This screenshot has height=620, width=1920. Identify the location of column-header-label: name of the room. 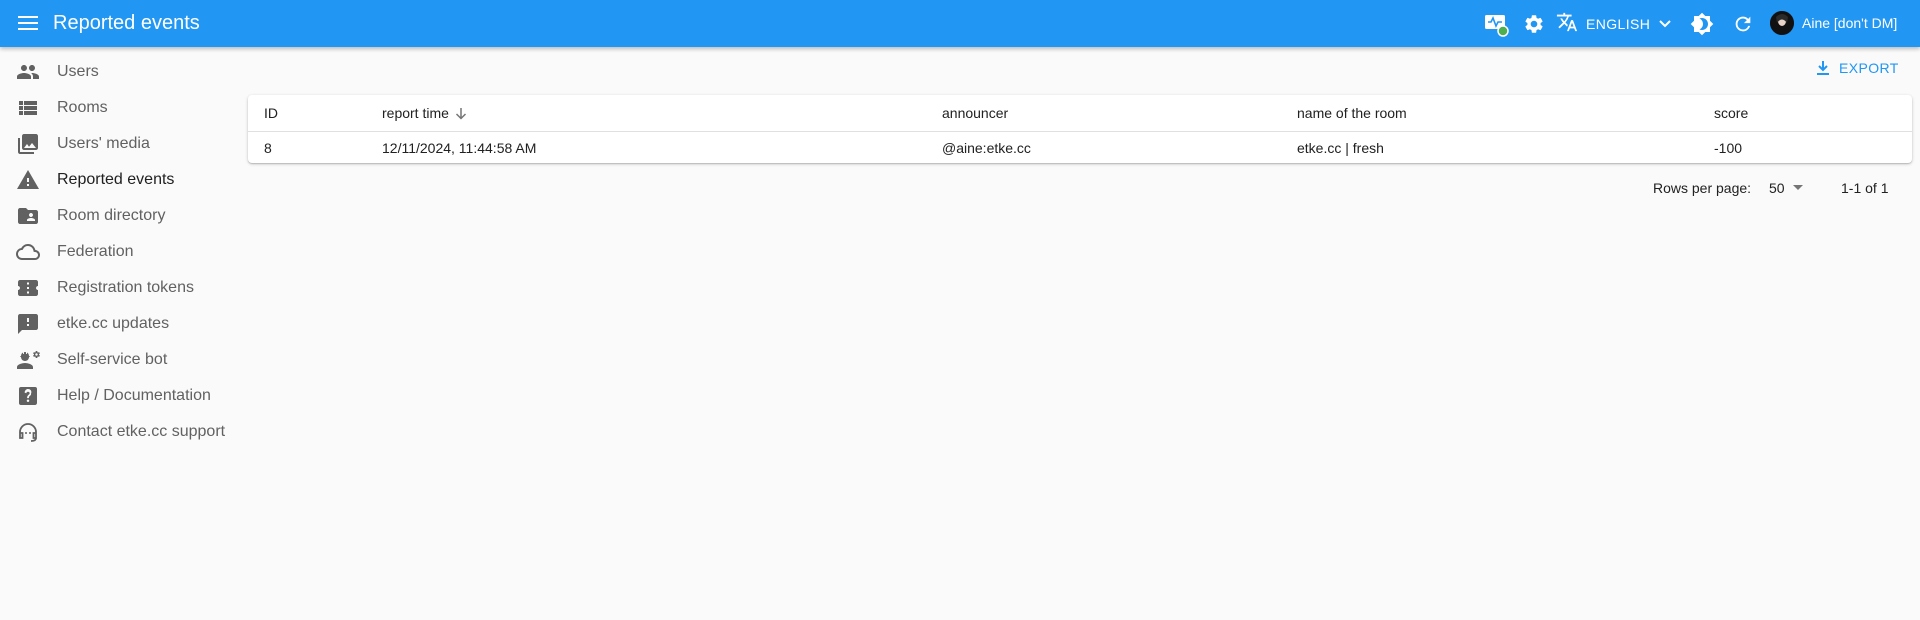
(1352, 113).